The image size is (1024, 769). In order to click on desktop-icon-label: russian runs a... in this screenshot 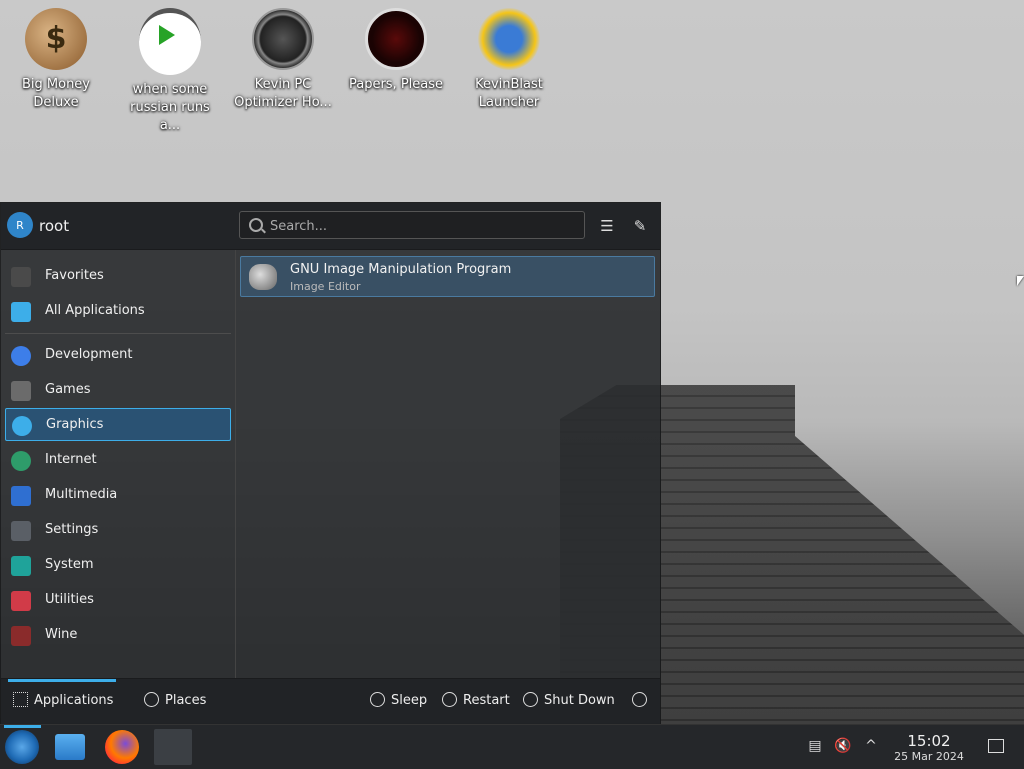, I will do `click(170, 116)`.